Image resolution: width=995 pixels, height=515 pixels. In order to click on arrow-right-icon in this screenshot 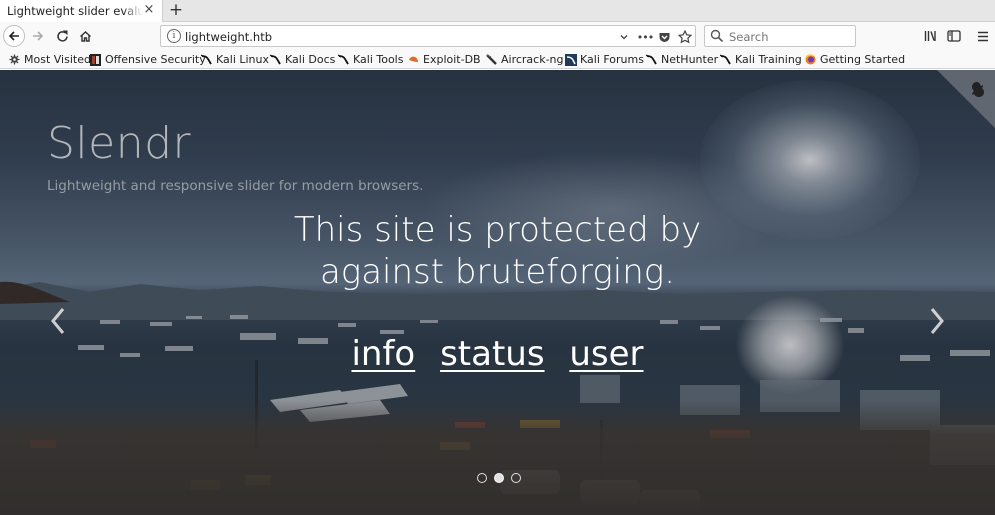, I will do `click(38, 36)`.